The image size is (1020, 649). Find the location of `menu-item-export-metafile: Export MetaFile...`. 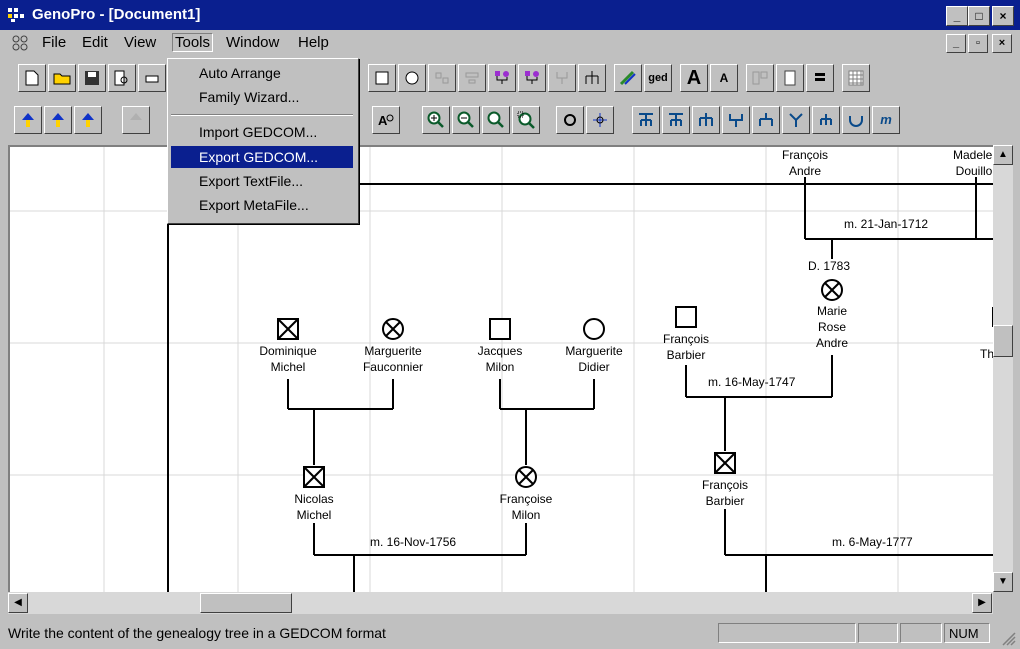

menu-item-export-metafile: Export MetaFile... is located at coordinates (262, 205).